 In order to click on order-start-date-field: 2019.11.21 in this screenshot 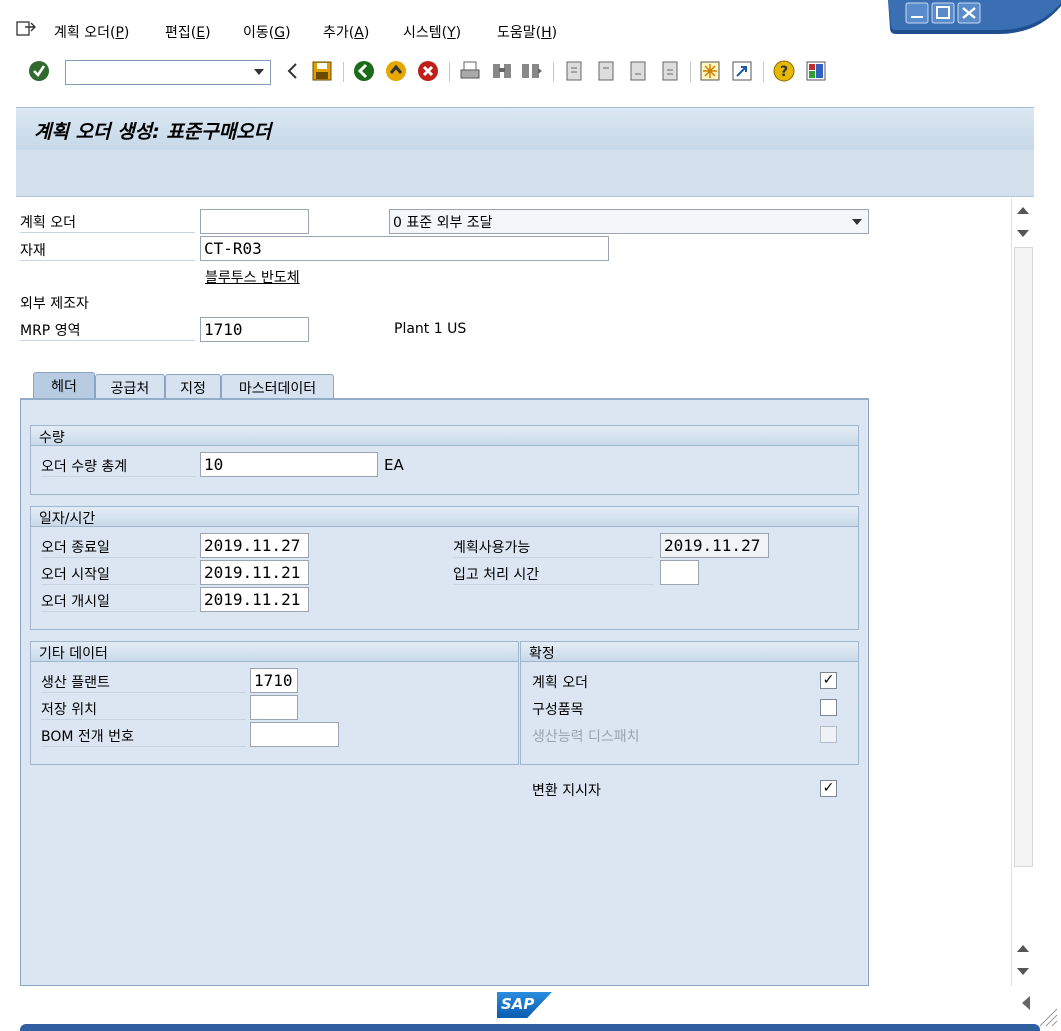, I will do `click(254, 572)`.